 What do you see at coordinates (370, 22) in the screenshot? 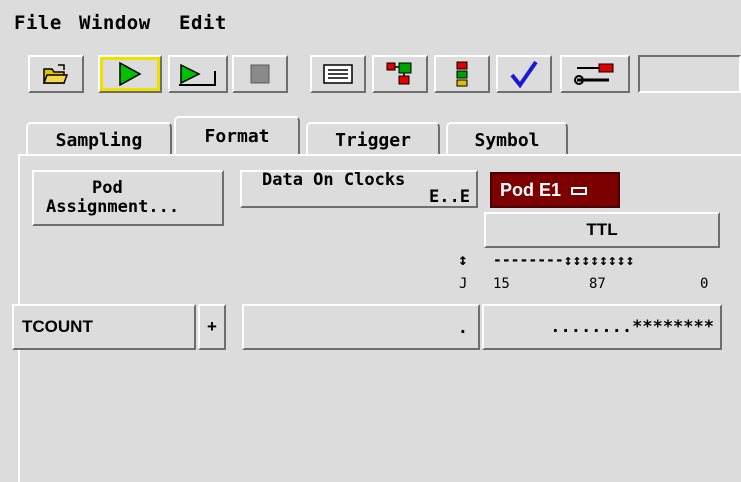
I see `menu-bar: File Window Edit` at bounding box center [370, 22].